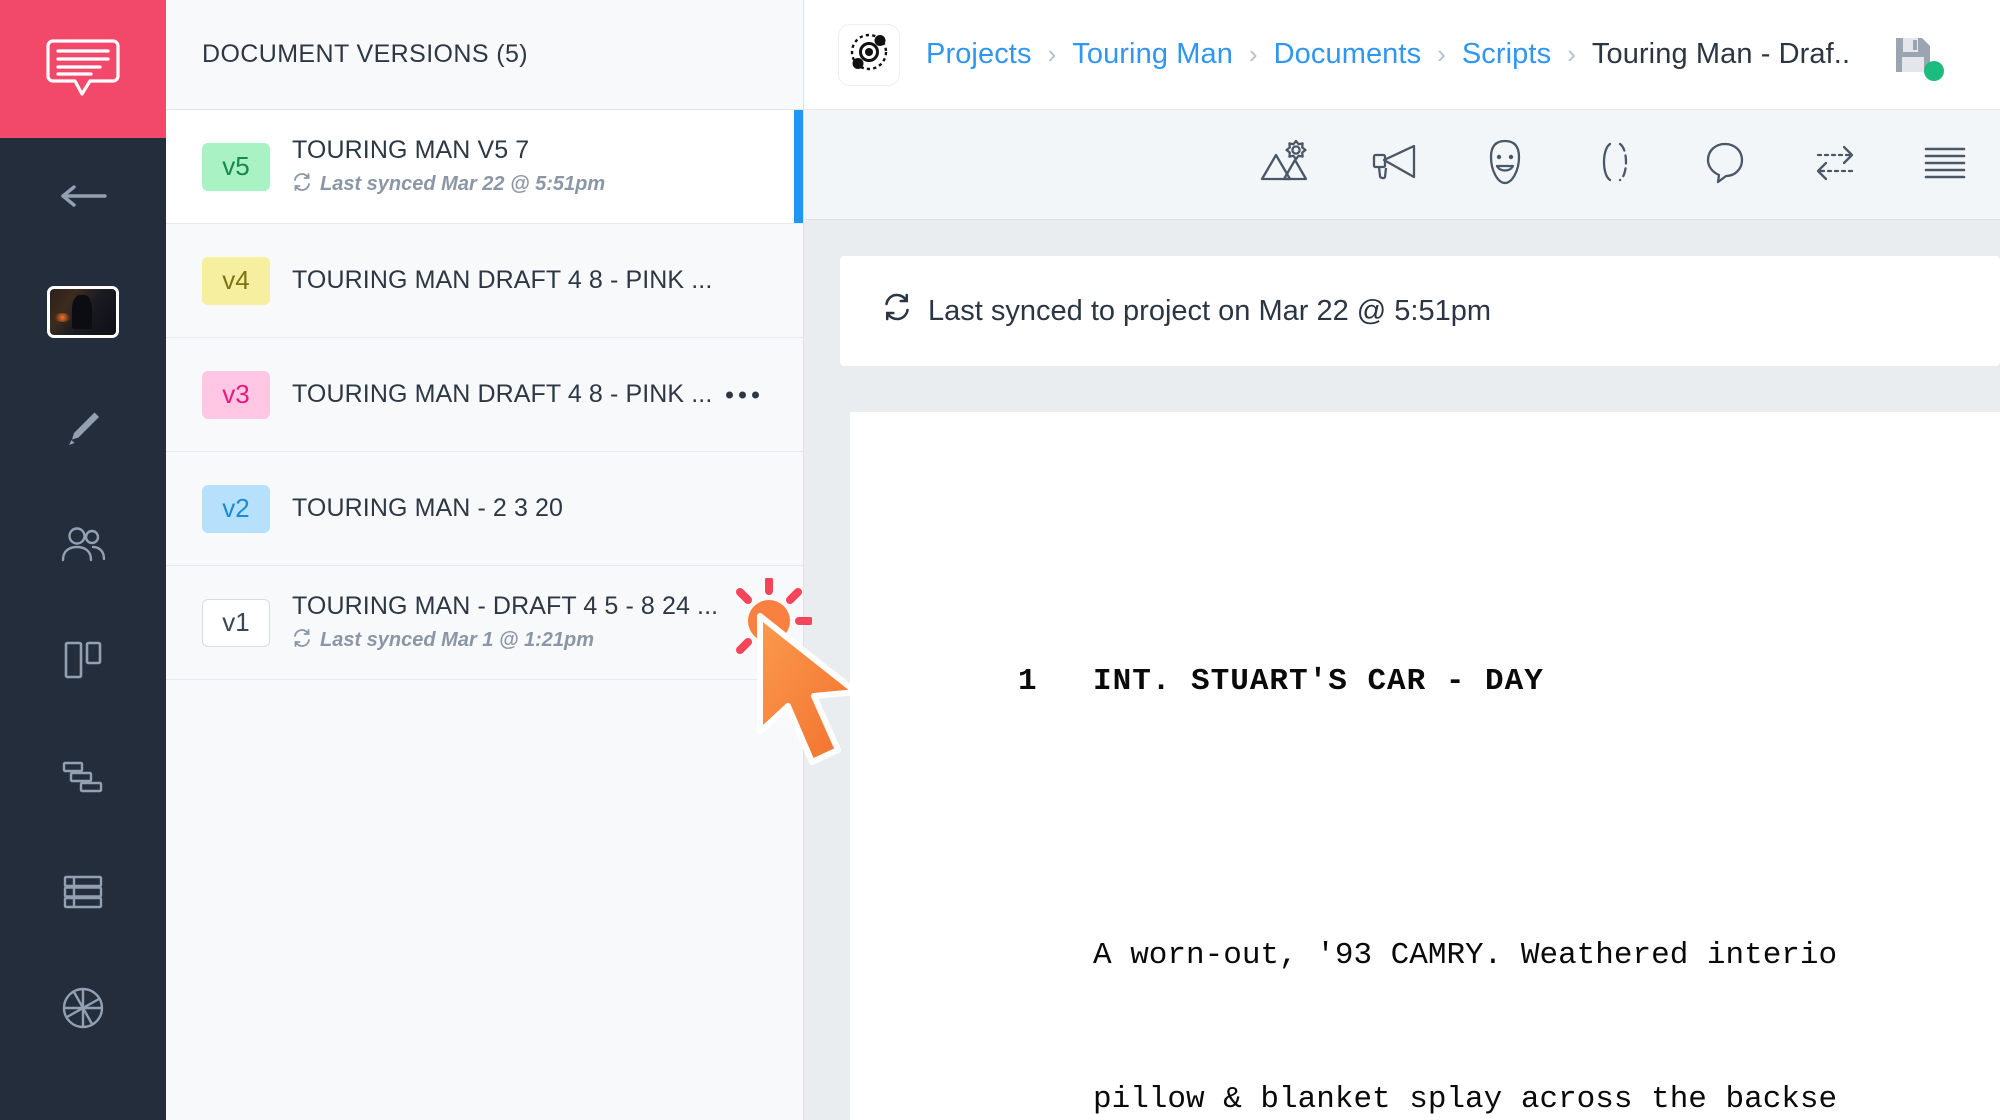 The width and height of the screenshot is (2000, 1120). What do you see at coordinates (236, 622) in the screenshot?
I see `version-badge: v1` at bounding box center [236, 622].